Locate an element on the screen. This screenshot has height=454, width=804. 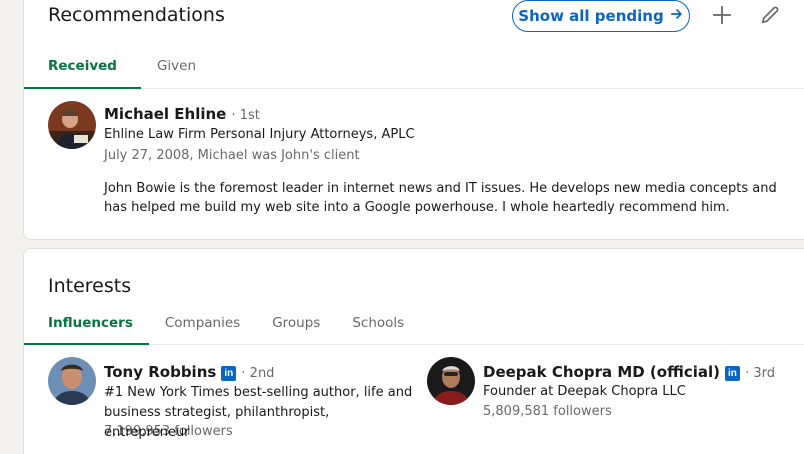
connection-degree: · 2nd is located at coordinates (258, 373).